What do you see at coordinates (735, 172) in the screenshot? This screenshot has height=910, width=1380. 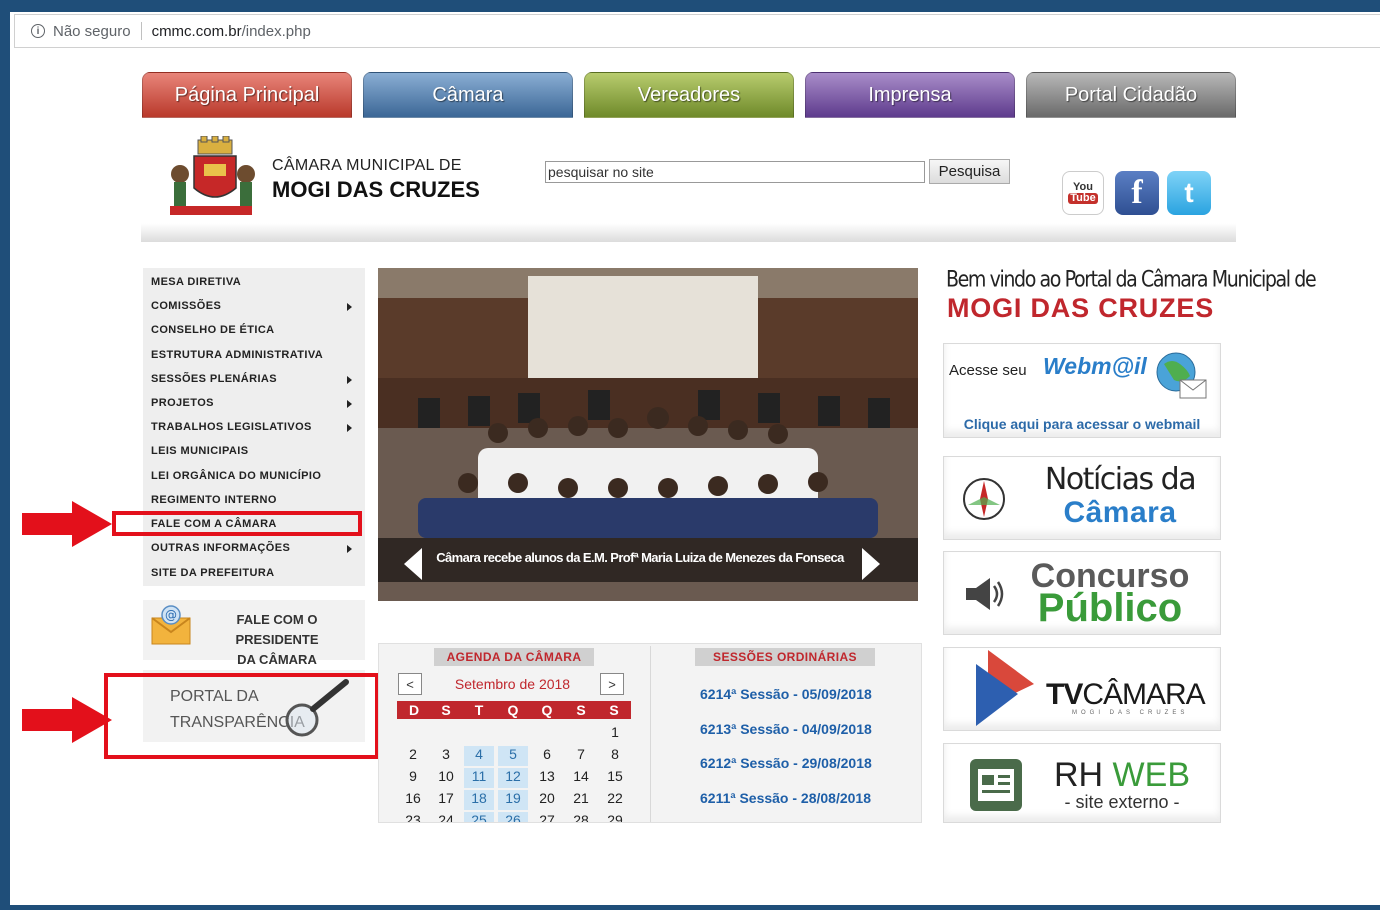 I see `search-input: pesquisar no site` at bounding box center [735, 172].